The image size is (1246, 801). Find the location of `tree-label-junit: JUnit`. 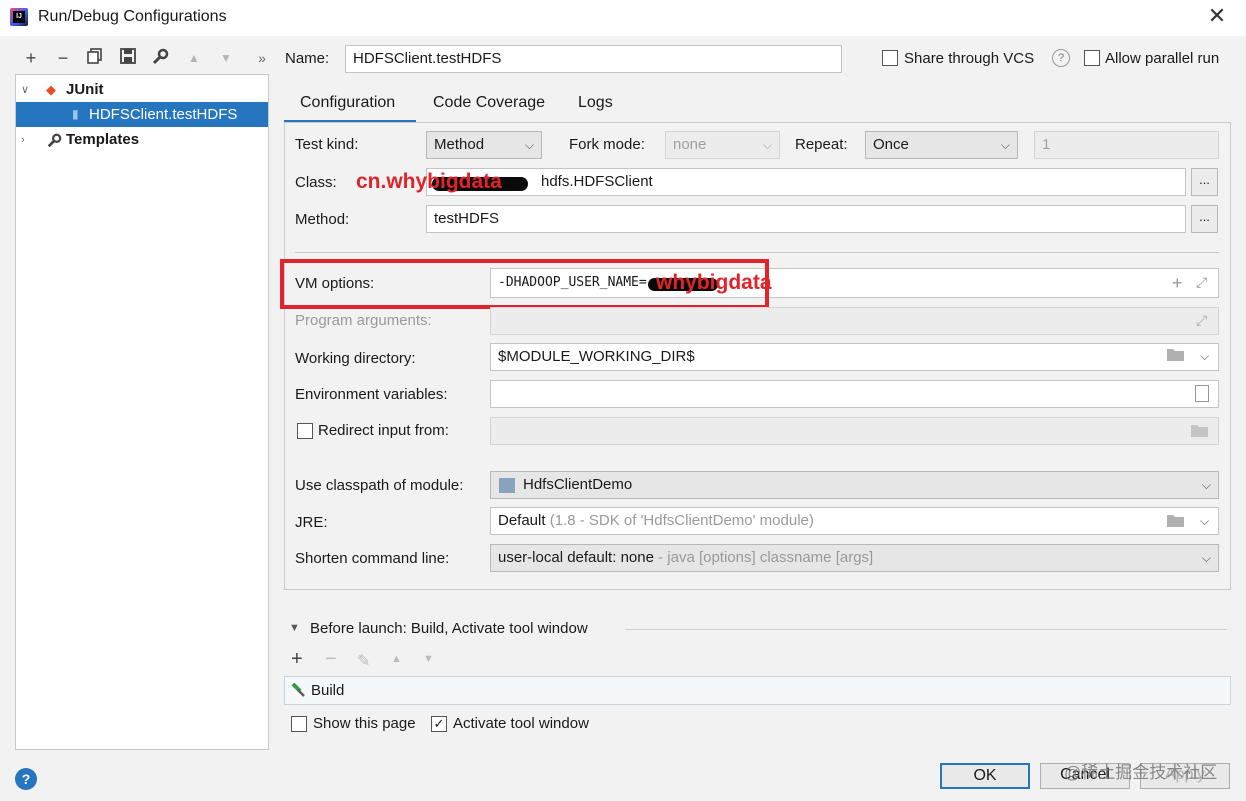

tree-label-junit: JUnit is located at coordinates (85, 89).